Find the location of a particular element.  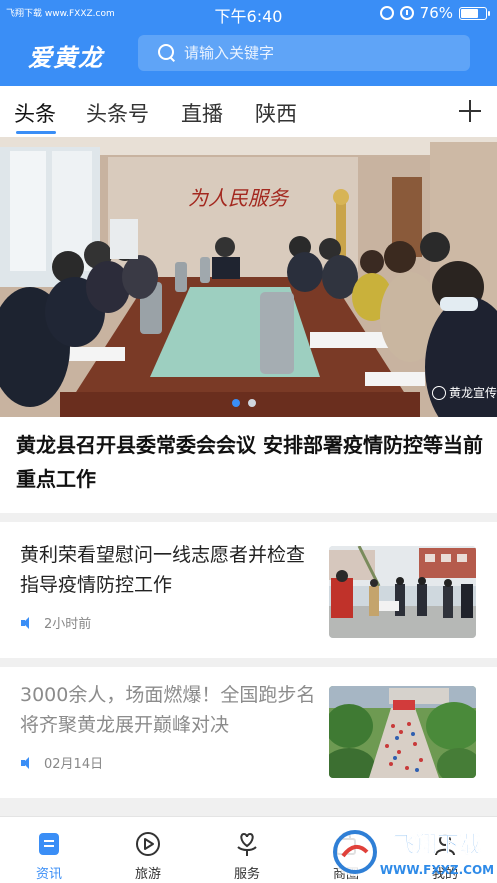

news-time: 02月14日 is located at coordinates (74, 764).